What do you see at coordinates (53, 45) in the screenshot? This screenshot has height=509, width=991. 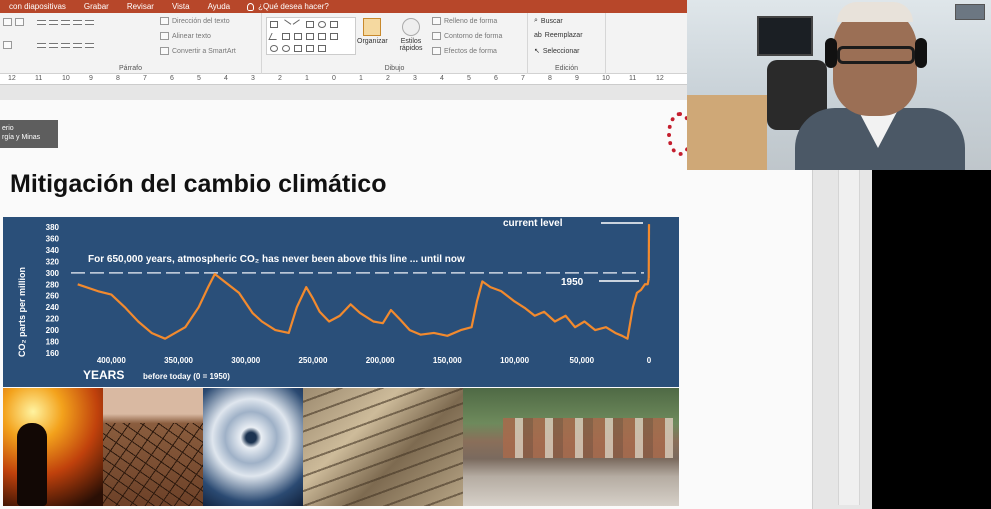 I see `align-center-icon` at bounding box center [53, 45].